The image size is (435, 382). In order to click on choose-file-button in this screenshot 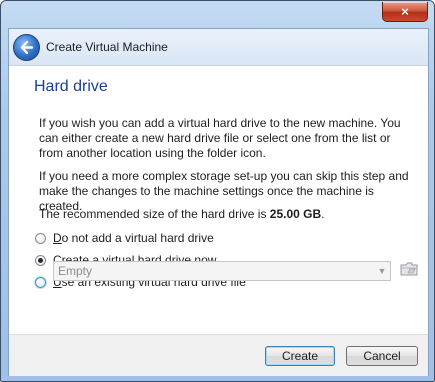, I will do `click(409, 269)`.